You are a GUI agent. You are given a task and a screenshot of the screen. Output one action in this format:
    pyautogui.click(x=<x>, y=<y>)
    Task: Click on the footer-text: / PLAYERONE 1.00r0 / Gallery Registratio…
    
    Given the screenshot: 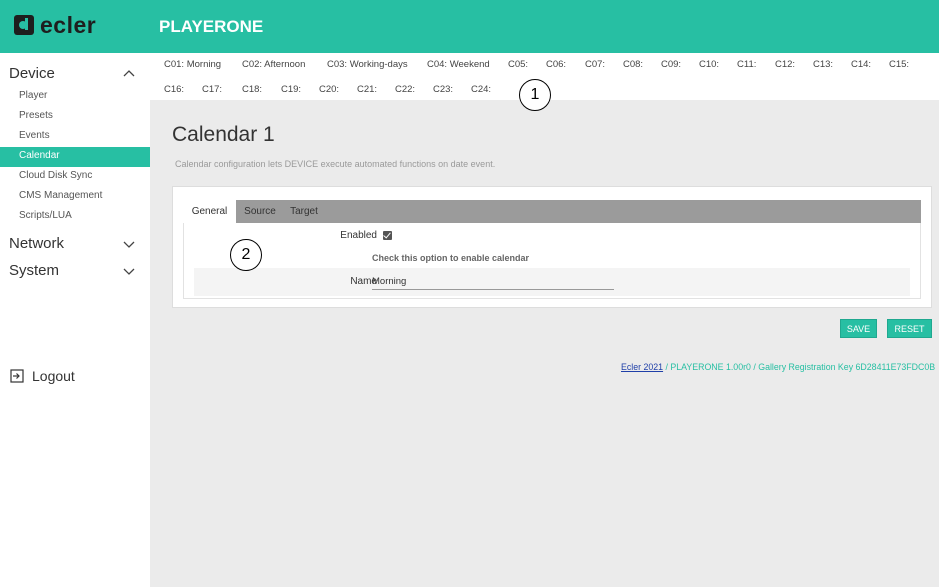 What is the action you would take?
    pyautogui.click(x=799, y=367)
    